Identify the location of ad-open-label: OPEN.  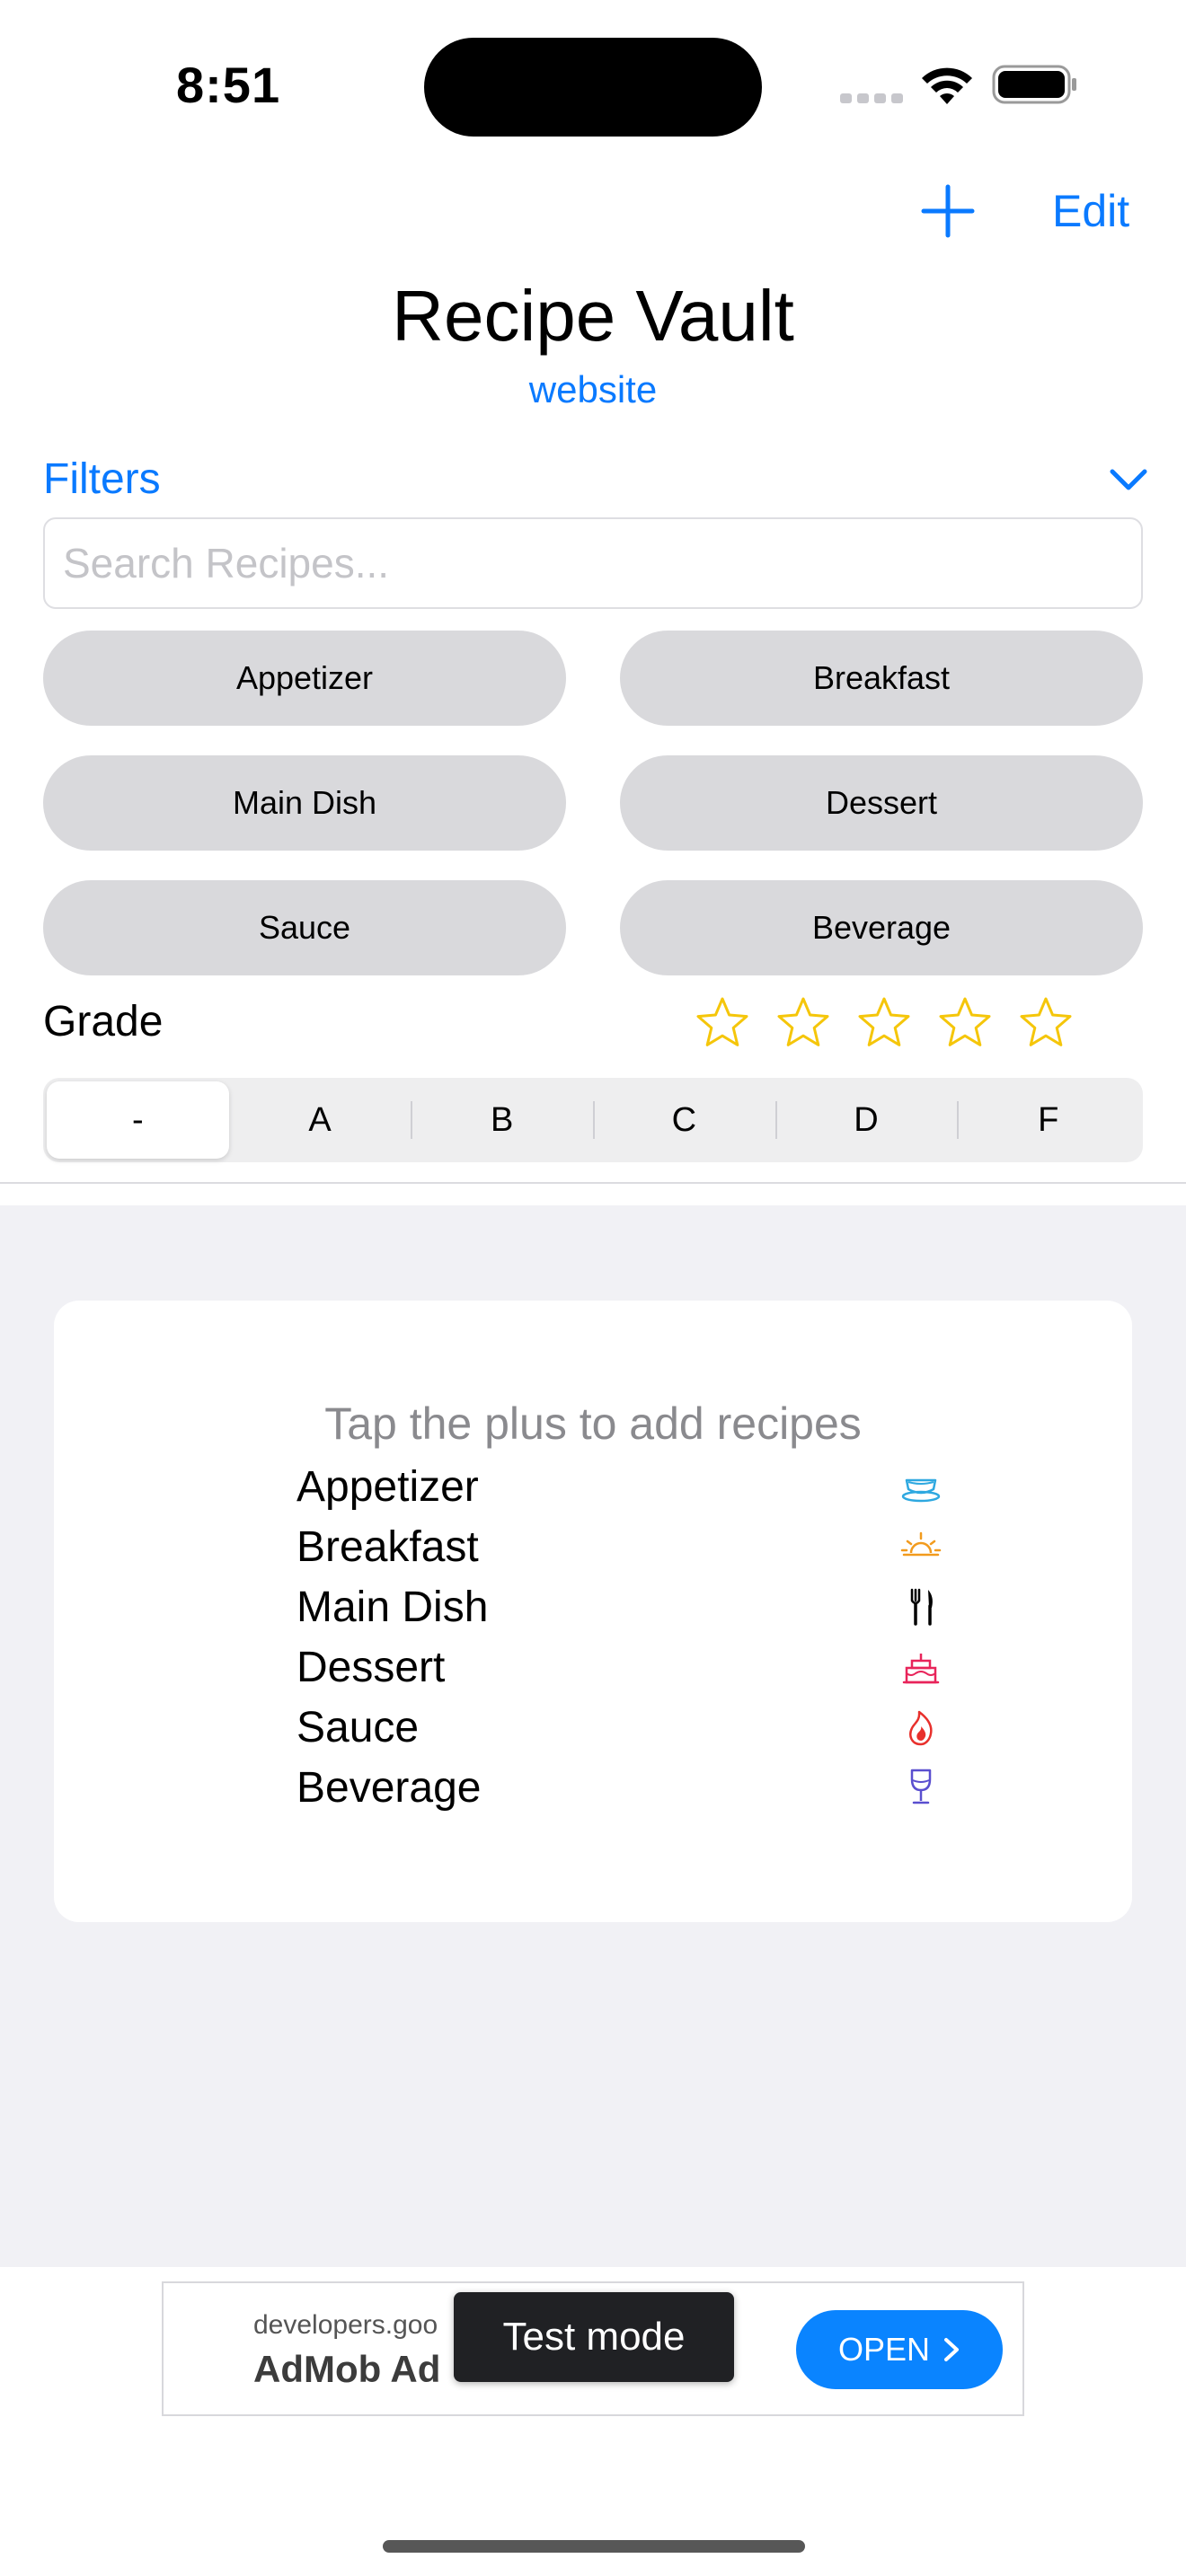
(884, 2349).